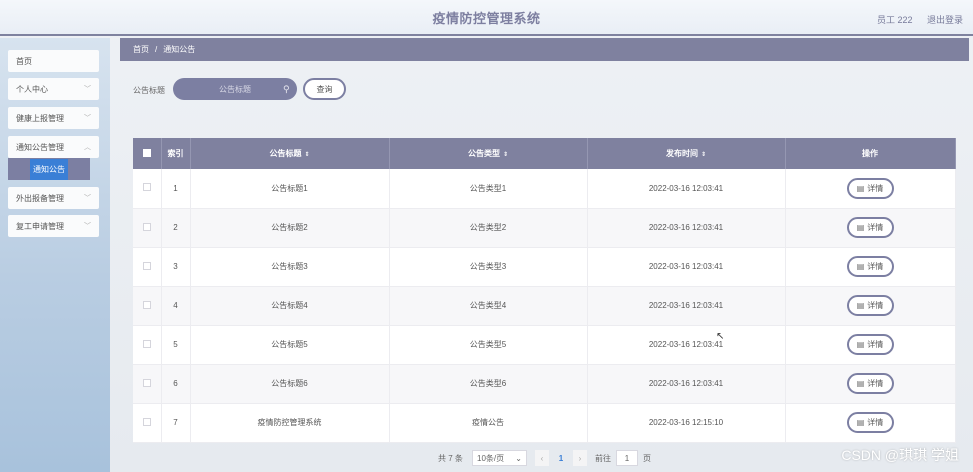  Describe the element at coordinates (488, 228) in the screenshot. I see `cell-type: 公告类型2` at that location.